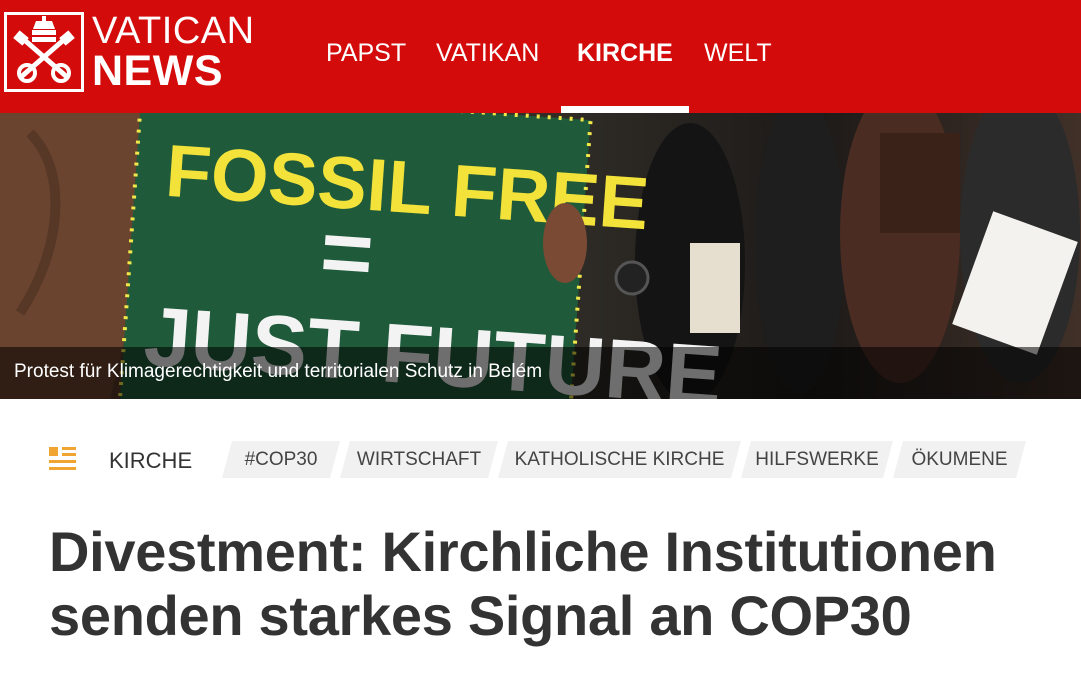 The width and height of the screenshot is (1081, 693). Describe the element at coordinates (419, 459) in the screenshot. I see `tag-wirtschaft: WIRTSCHAFT` at that location.